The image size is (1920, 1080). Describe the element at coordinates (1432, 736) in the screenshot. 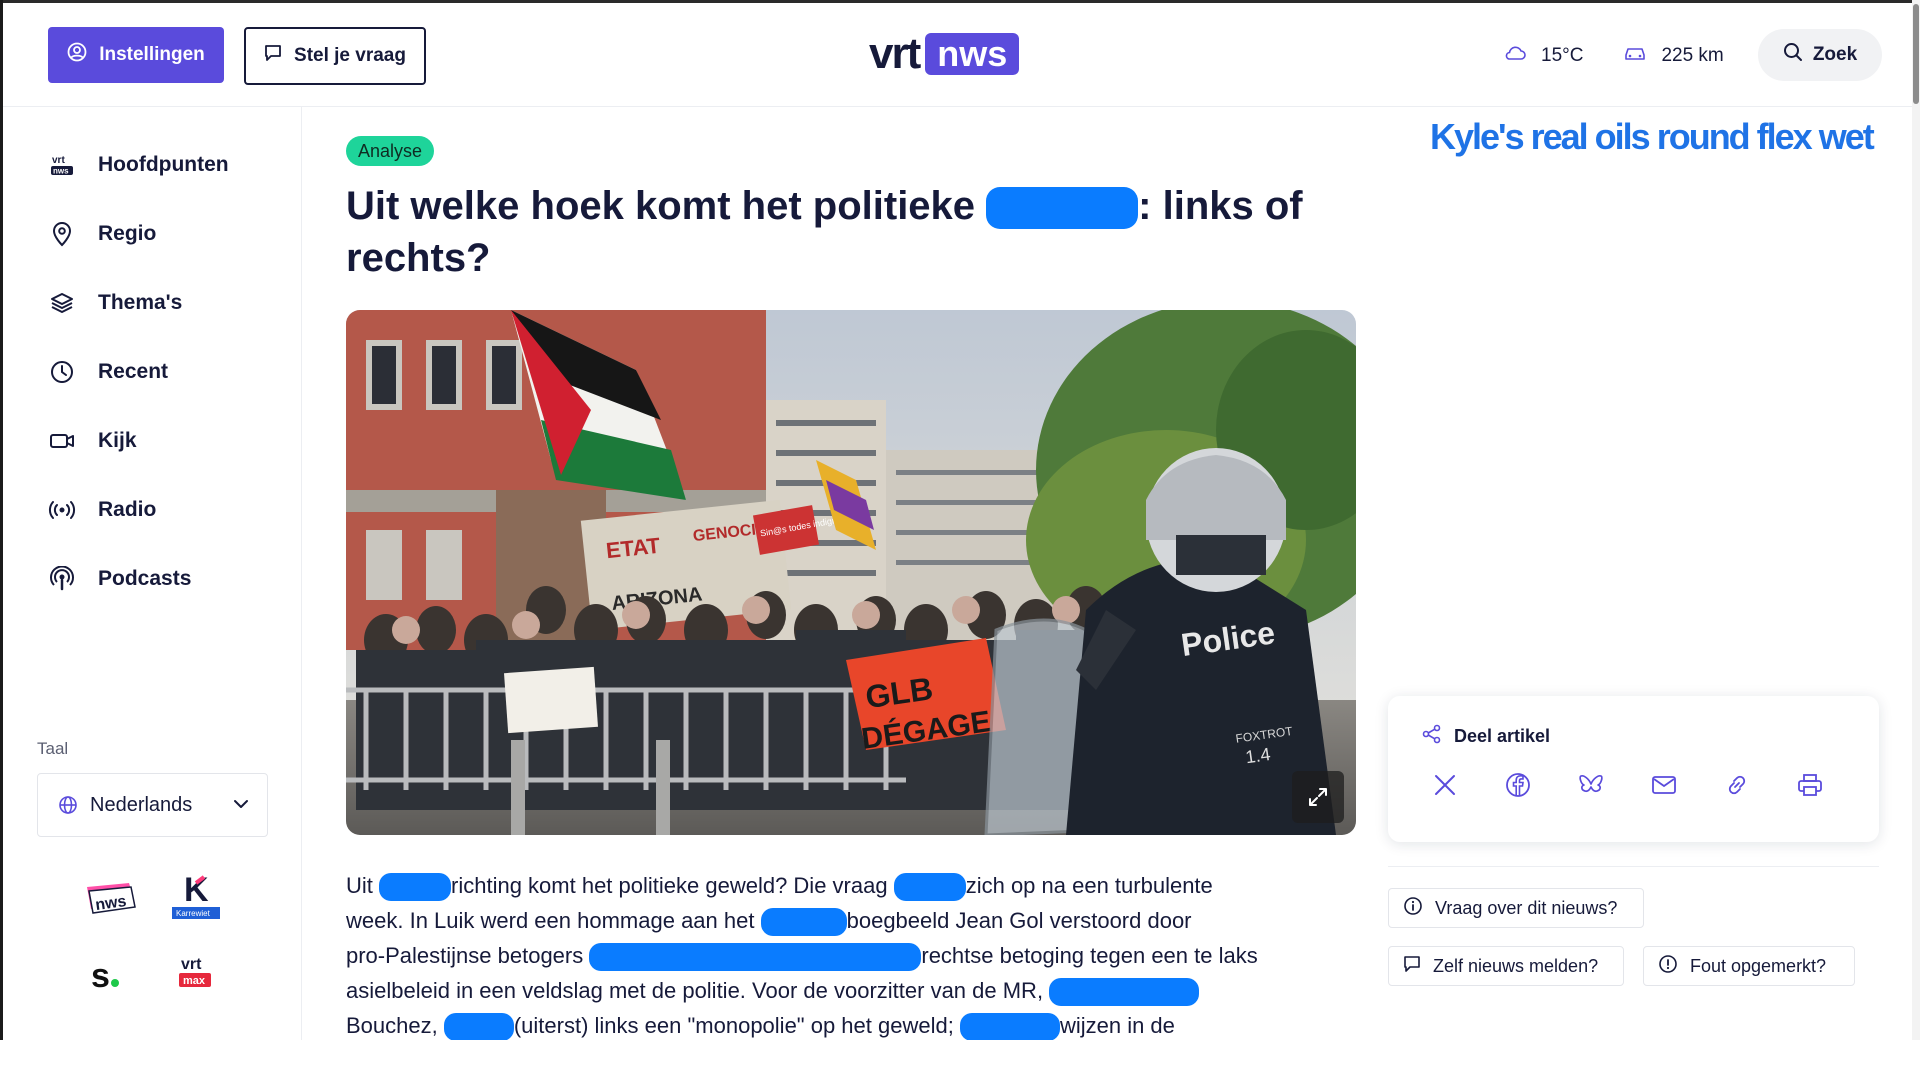

I see `share-icon` at that location.